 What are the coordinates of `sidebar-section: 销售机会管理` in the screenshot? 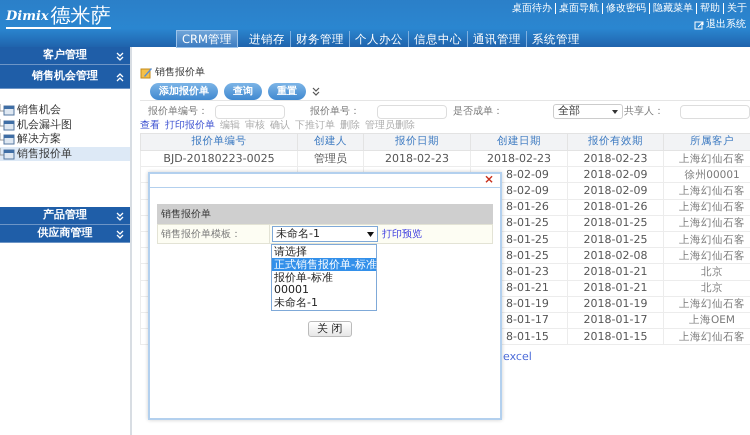 It's located at (65, 77).